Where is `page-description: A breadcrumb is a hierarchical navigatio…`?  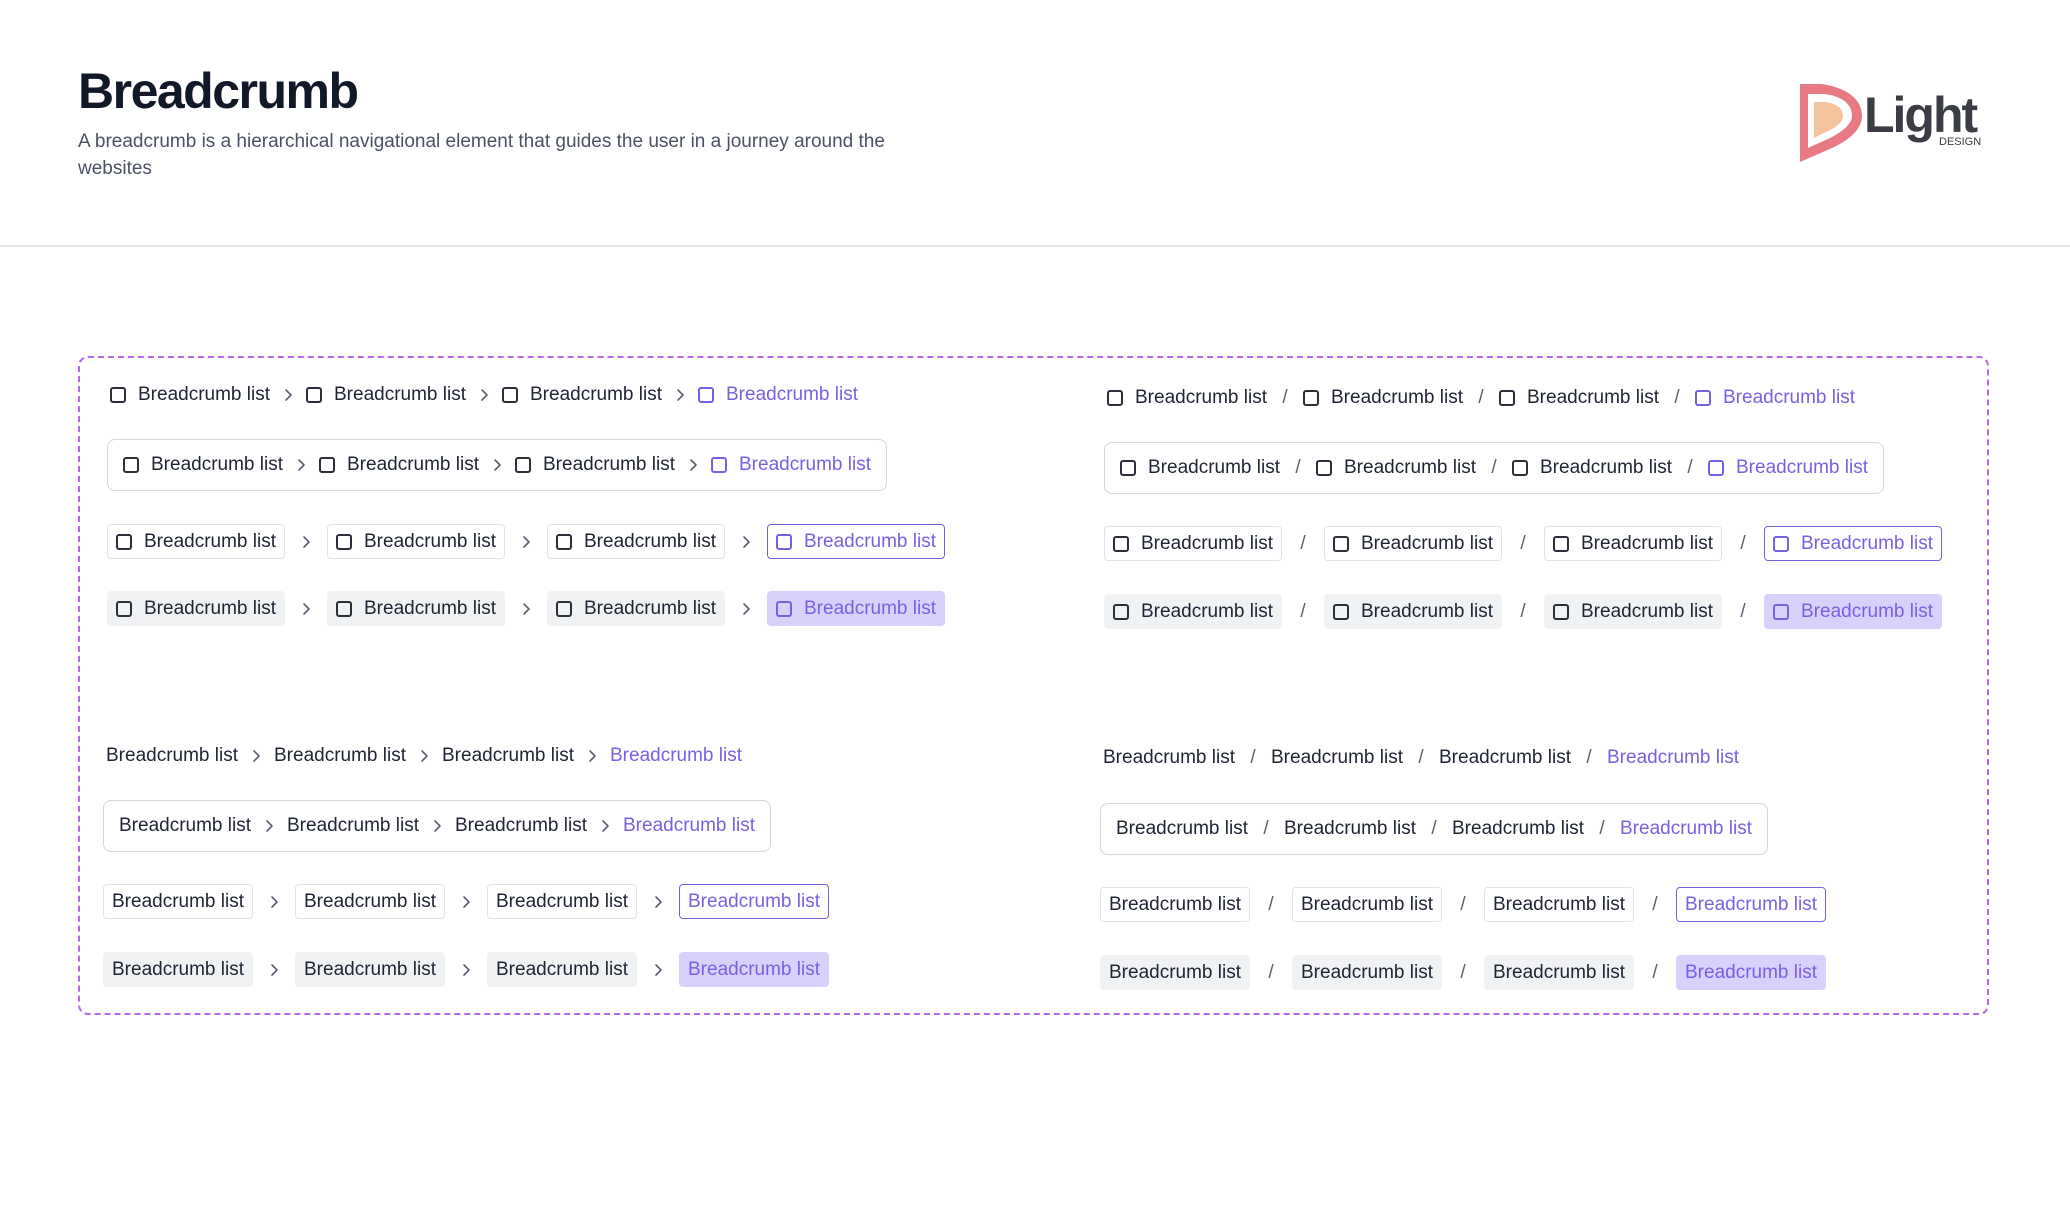 page-description: A breadcrumb is a hierarchical navigatio… is located at coordinates (481, 155).